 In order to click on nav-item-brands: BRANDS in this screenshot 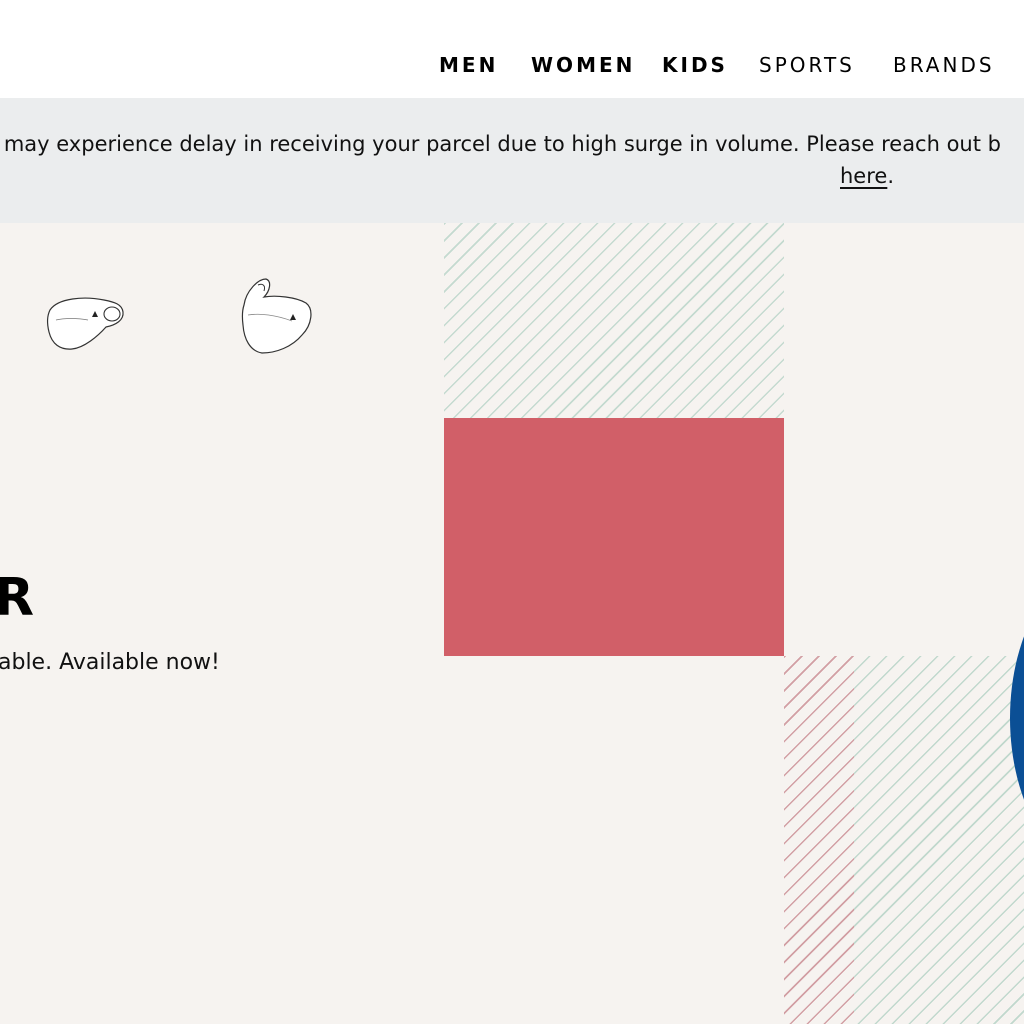, I will do `click(944, 65)`.